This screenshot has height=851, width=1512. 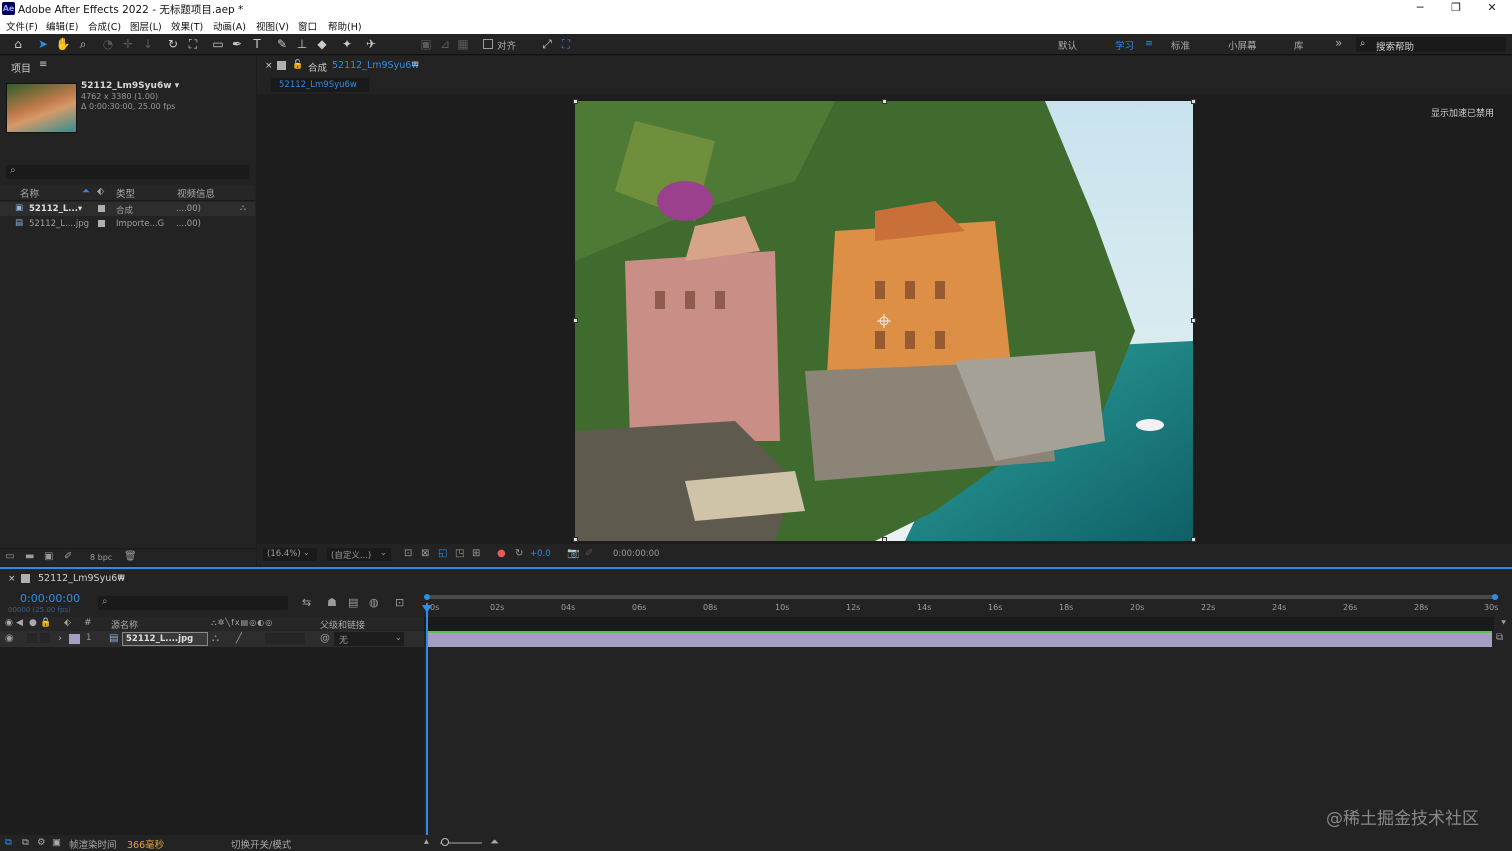 What do you see at coordinates (239, 638) in the screenshot?
I see `quality-switch-icon: ╱` at bounding box center [239, 638].